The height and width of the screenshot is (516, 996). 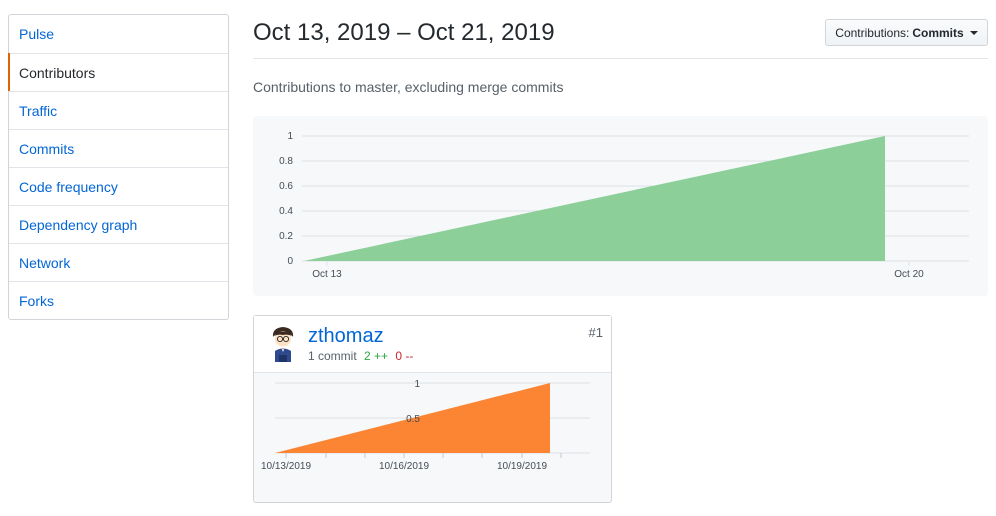 What do you see at coordinates (360, 356) in the screenshot?
I see `contributor-stats: 1 commit 2 ++ 0 --` at bounding box center [360, 356].